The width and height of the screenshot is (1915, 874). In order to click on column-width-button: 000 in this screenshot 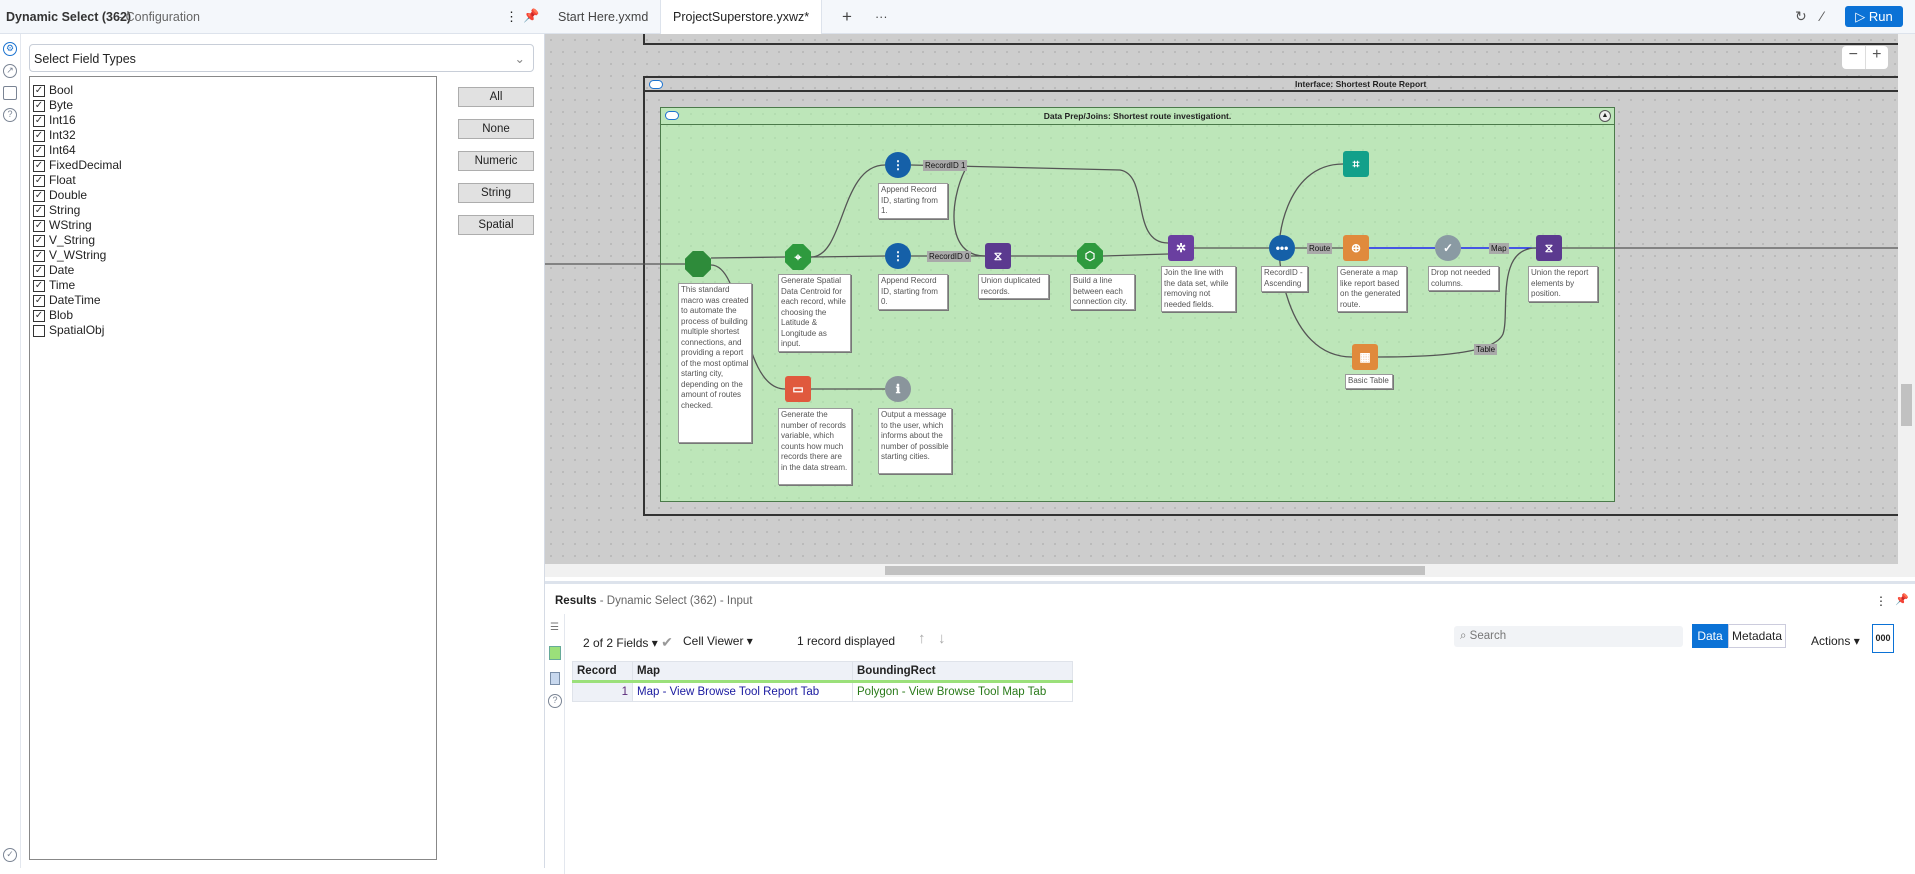, I will do `click(1883, 638)`.